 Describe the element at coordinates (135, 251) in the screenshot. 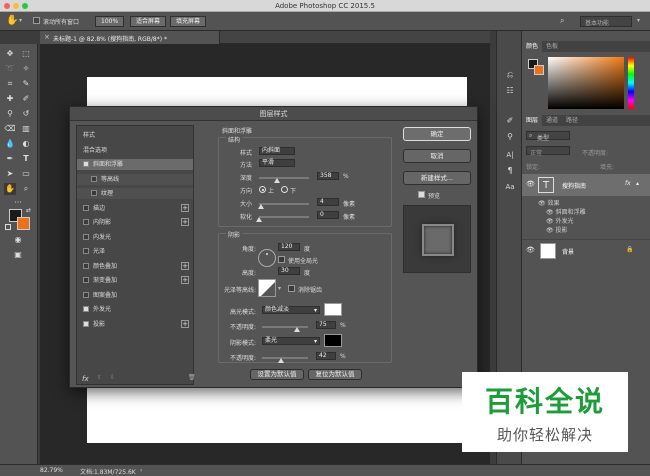

I see `style-list-item: 光泽` at that location.